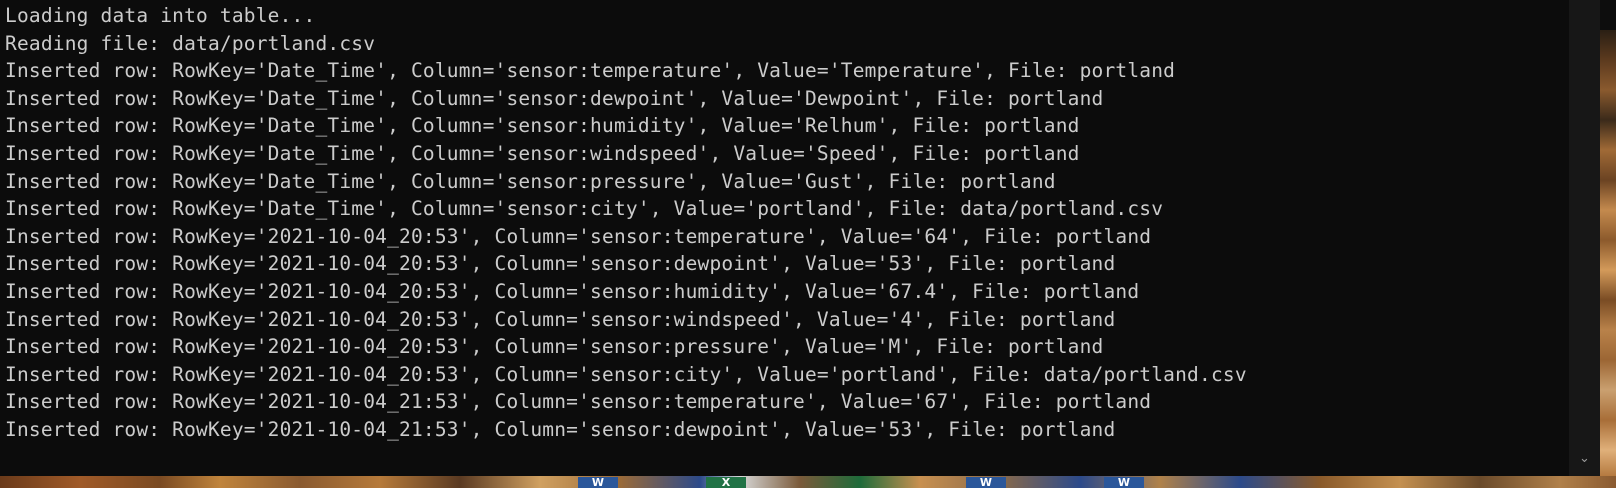 The image size is (1616, 488). I want to click on scroll-down-arrow-icon: ⌄, so click(1584, 459).